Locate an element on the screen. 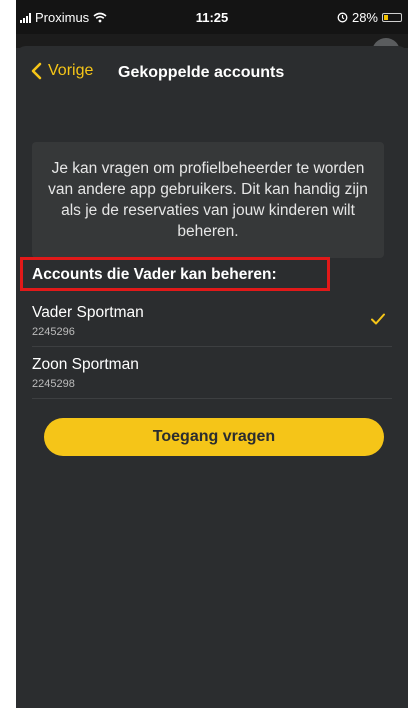 Image resolution: width=409 pixels, height=708 pixels. status-right: 28% is located at coordinates (369, 17).